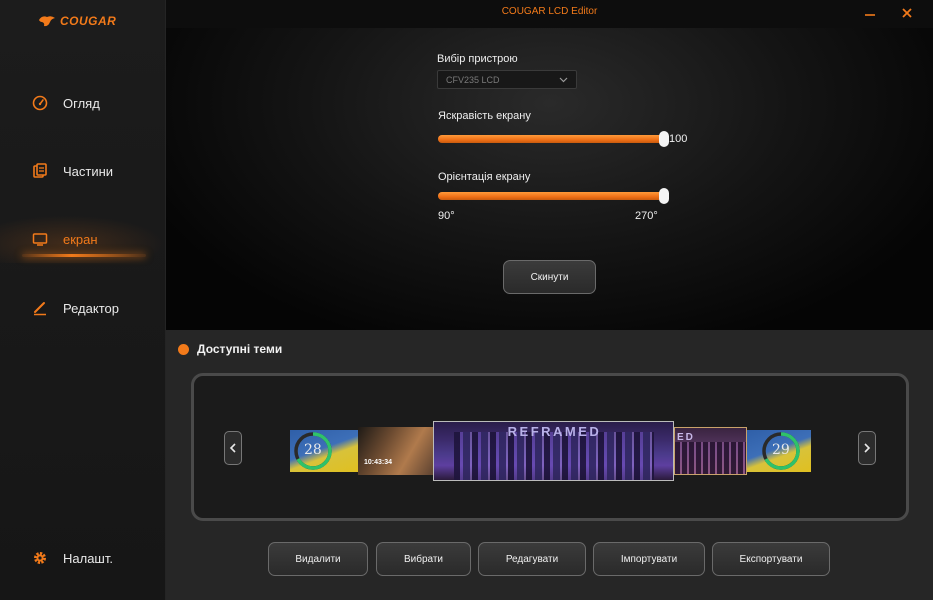 This screenshot has width=933, height=600. What do you see at coordinates (40, 558) in the screenshot?
I see `gear-icon` at bounding box center [40, 558].